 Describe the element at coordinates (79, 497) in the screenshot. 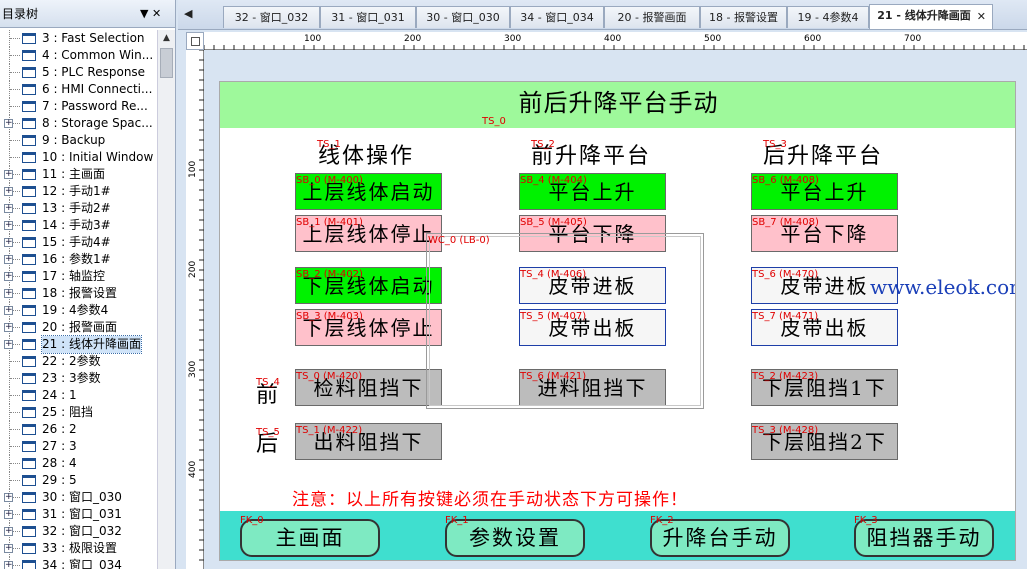

I see `tree-item: +30 : 窗口_030` at that location.